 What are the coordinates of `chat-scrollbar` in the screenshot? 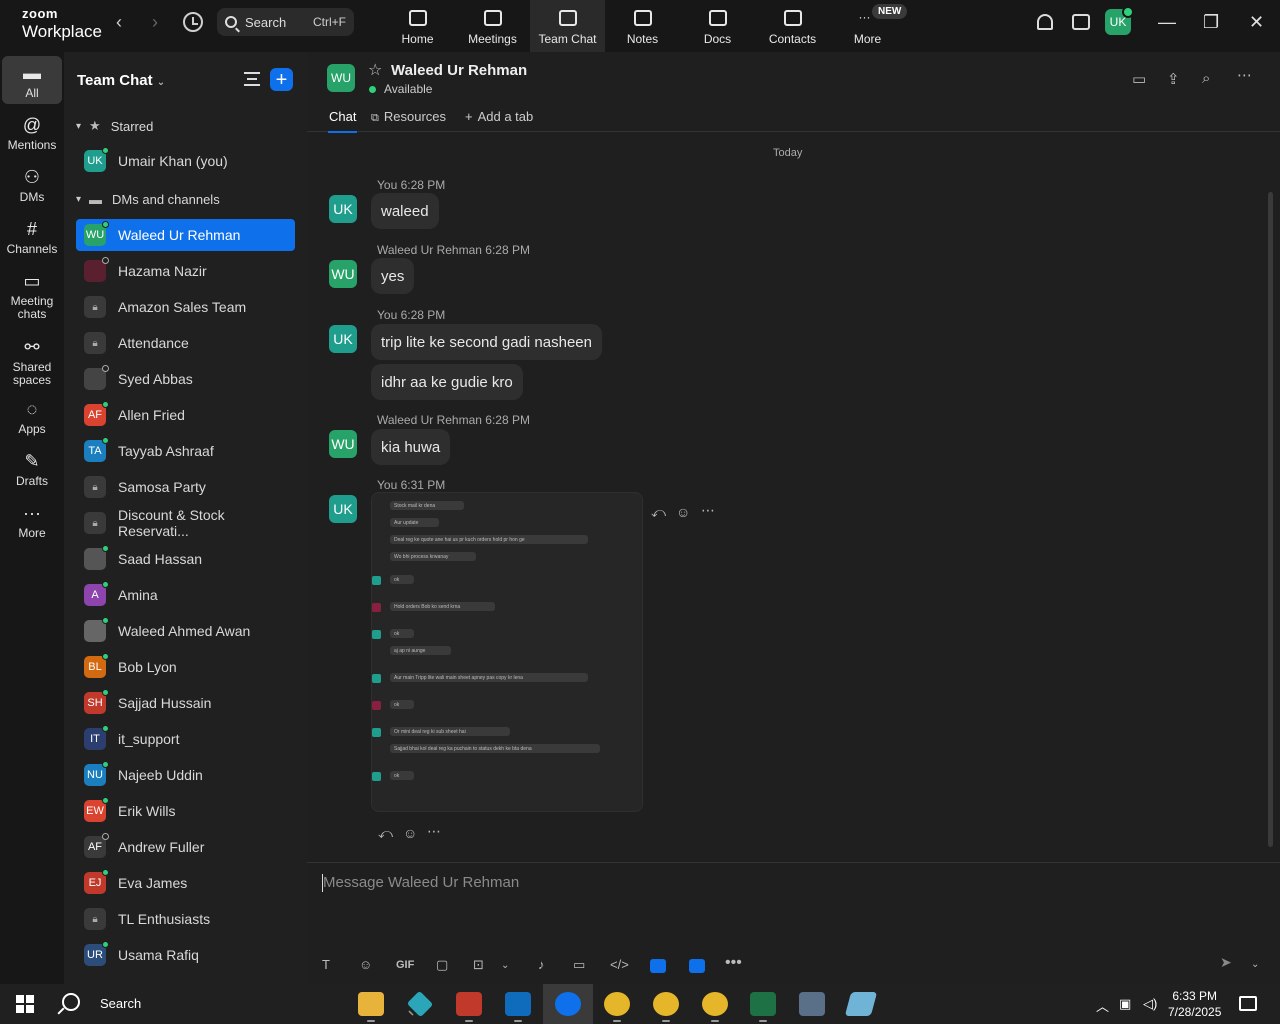 It's located at (1270, 519).